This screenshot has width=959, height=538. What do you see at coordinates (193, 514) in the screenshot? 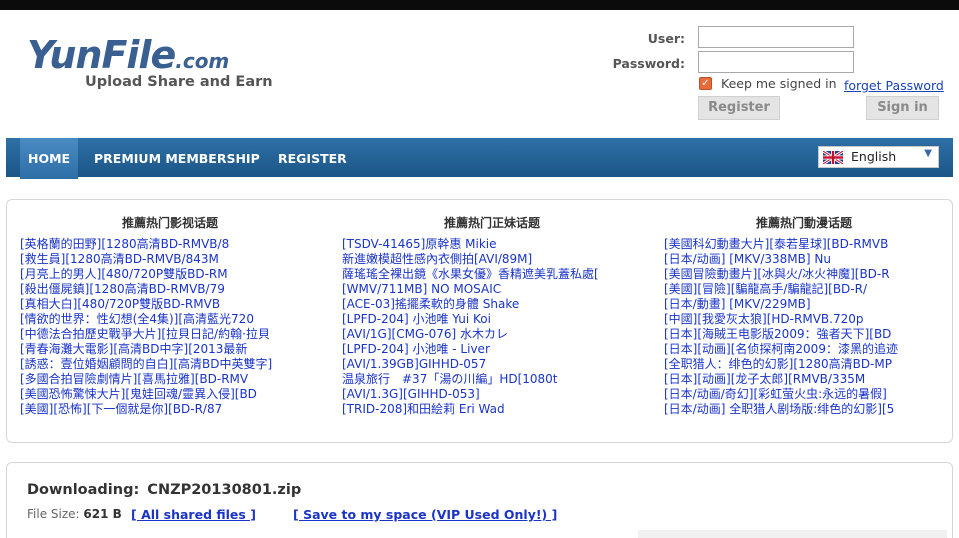
I see `all-shared-files-link: [ All shared files ]` at bounding box center [193, 514].